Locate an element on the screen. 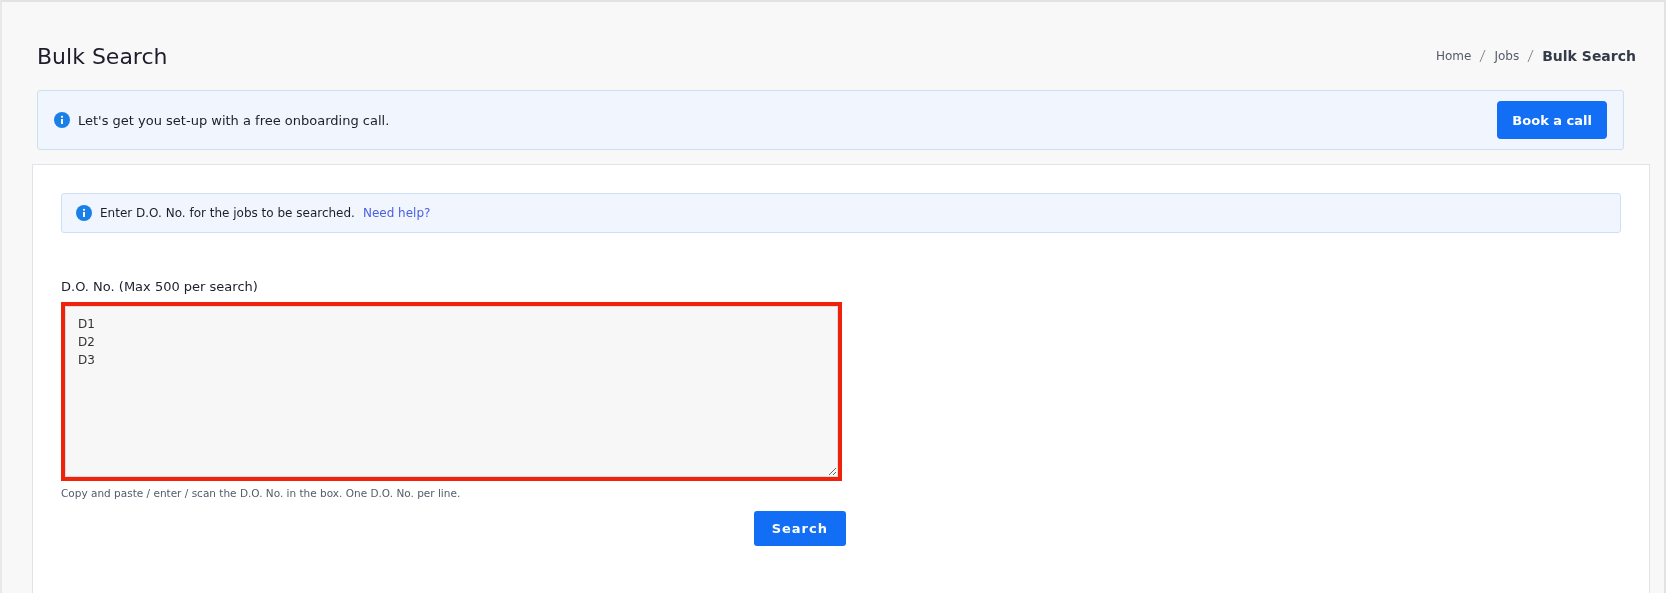 The image size is (1666, 593). breadcrumb-item: Bulk Search is located at coordinates (1589, 56).